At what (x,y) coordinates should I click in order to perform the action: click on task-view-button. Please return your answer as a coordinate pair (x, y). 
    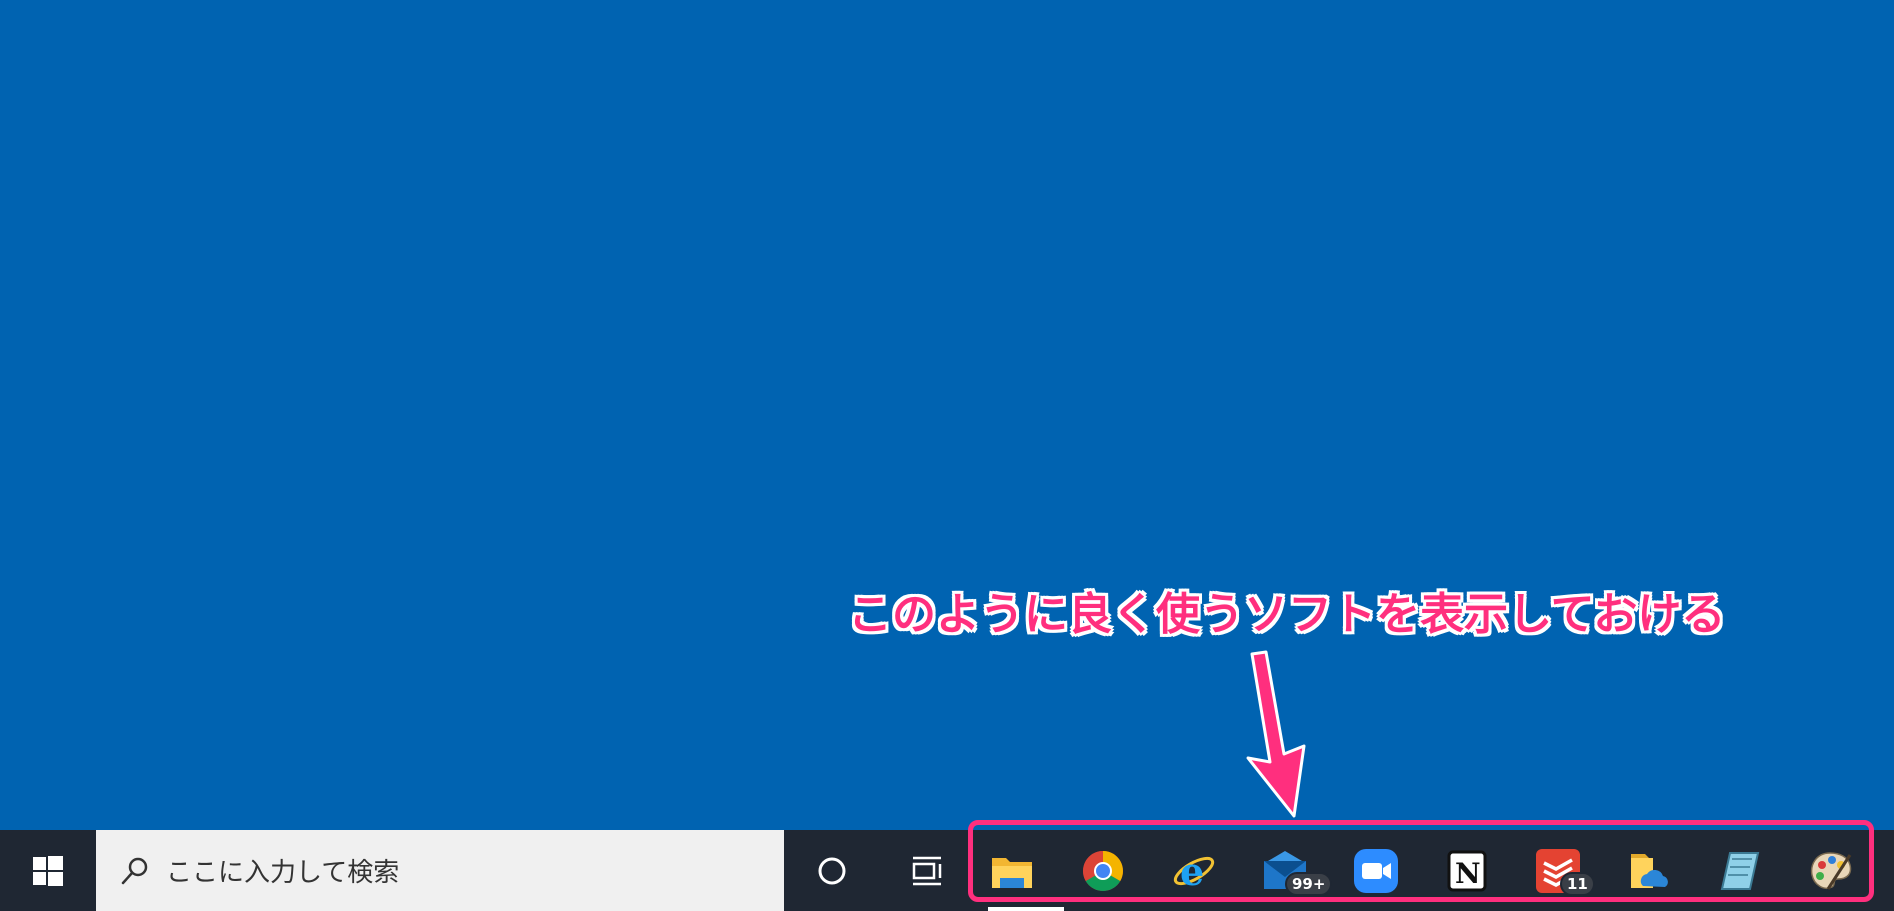
    Looking at the image, I should click on (928, 870).